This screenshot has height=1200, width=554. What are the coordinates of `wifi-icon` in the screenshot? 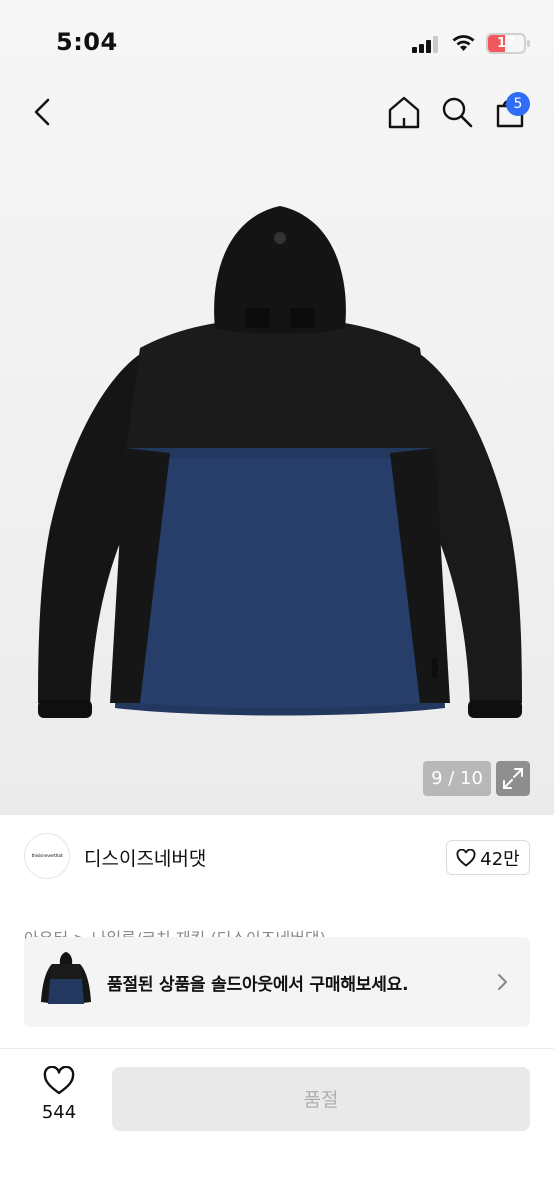 It's located at (463, 43).